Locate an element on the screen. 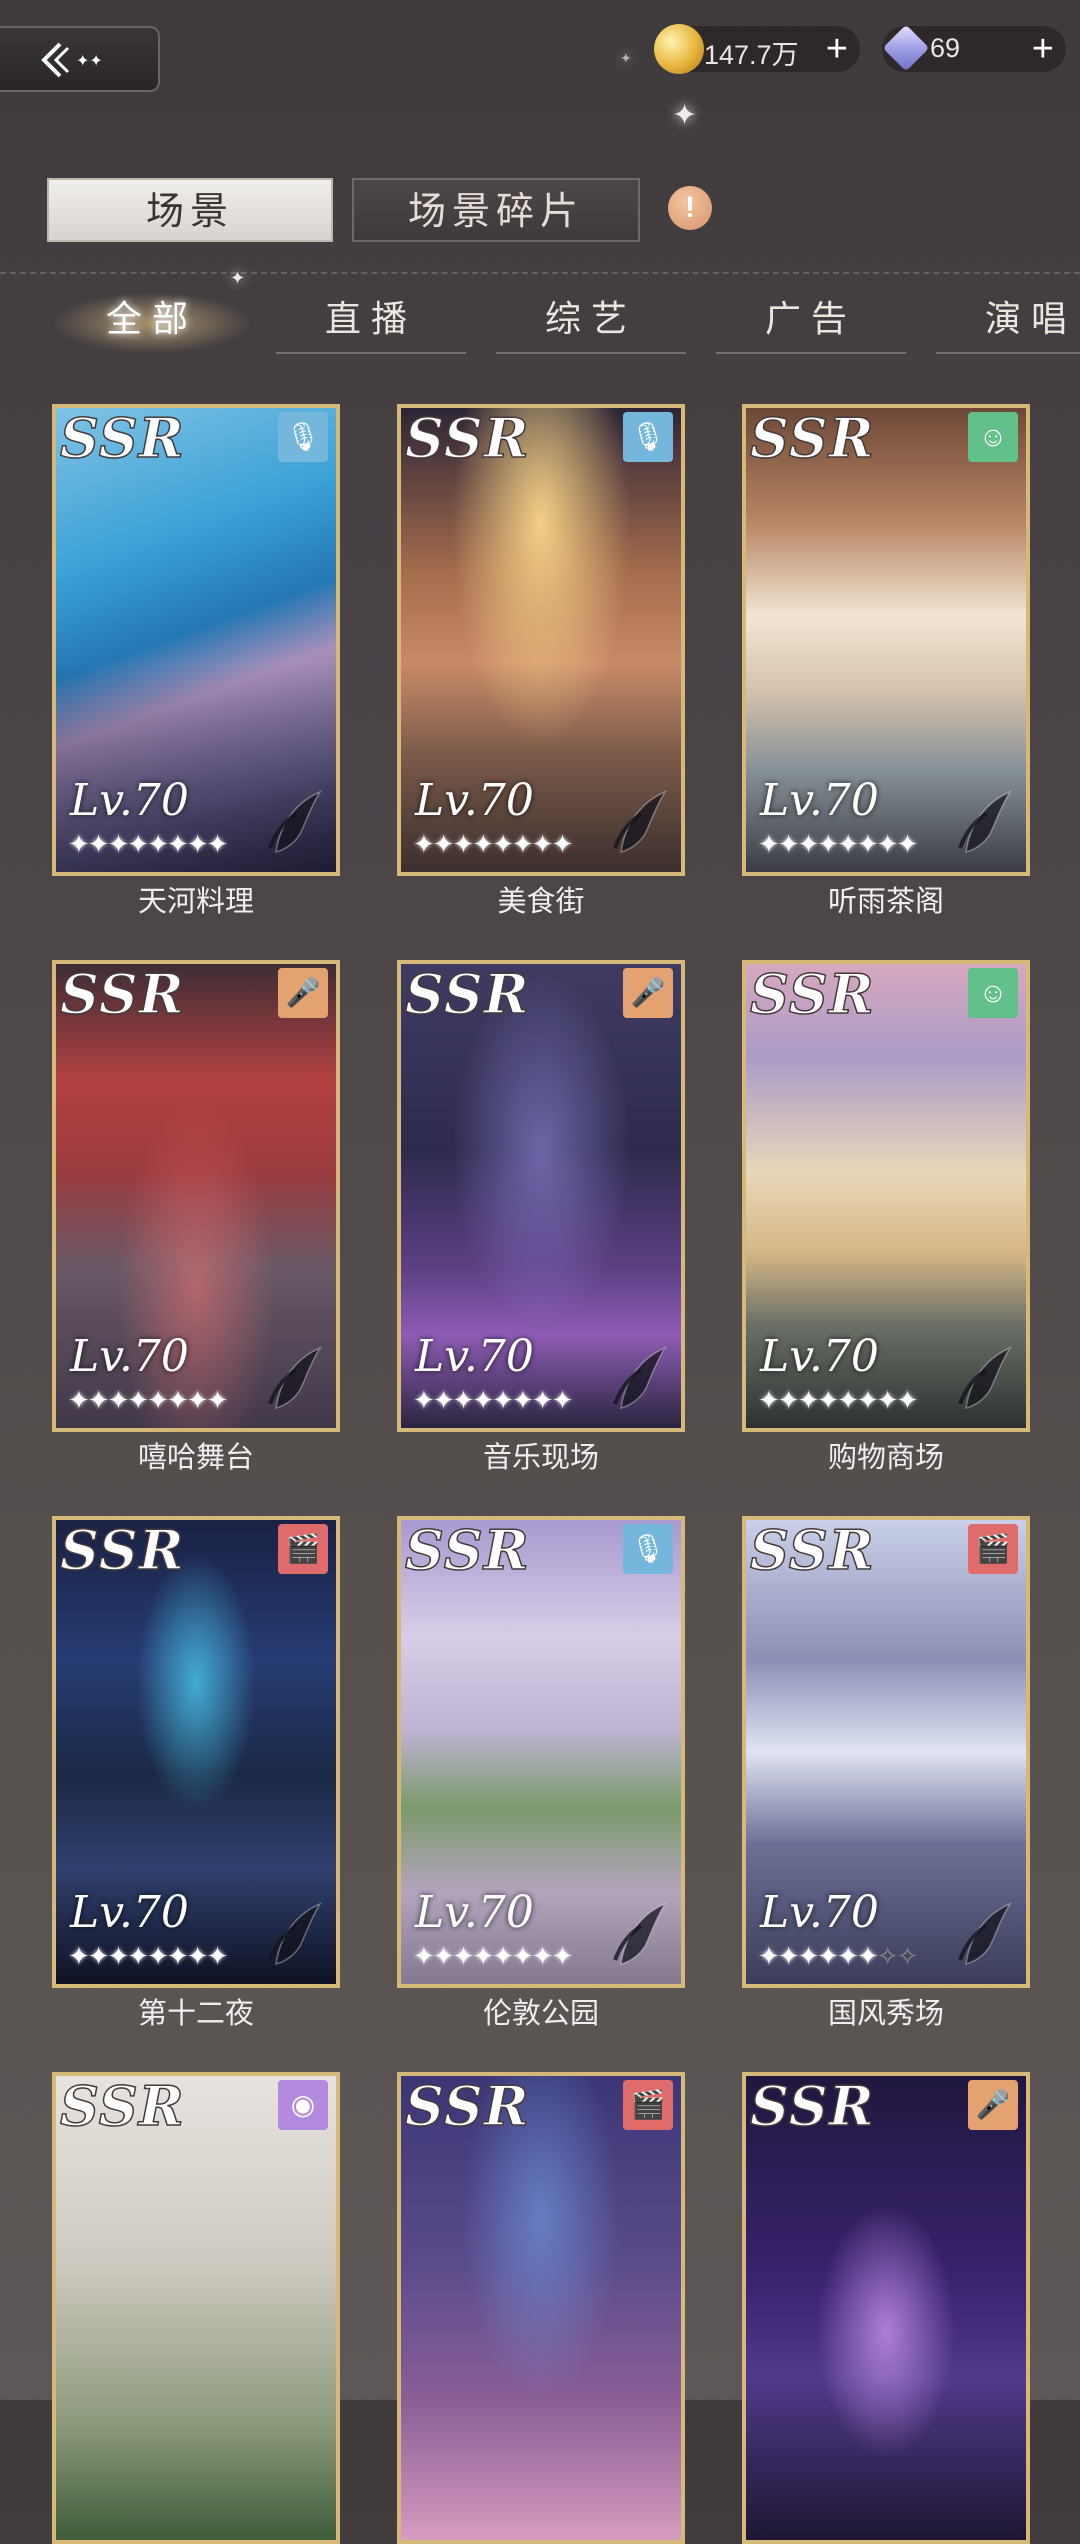 The width and height of the screenshot is (1080, 2544). back-button: ✦✦ is located at coordinates (80, 59).